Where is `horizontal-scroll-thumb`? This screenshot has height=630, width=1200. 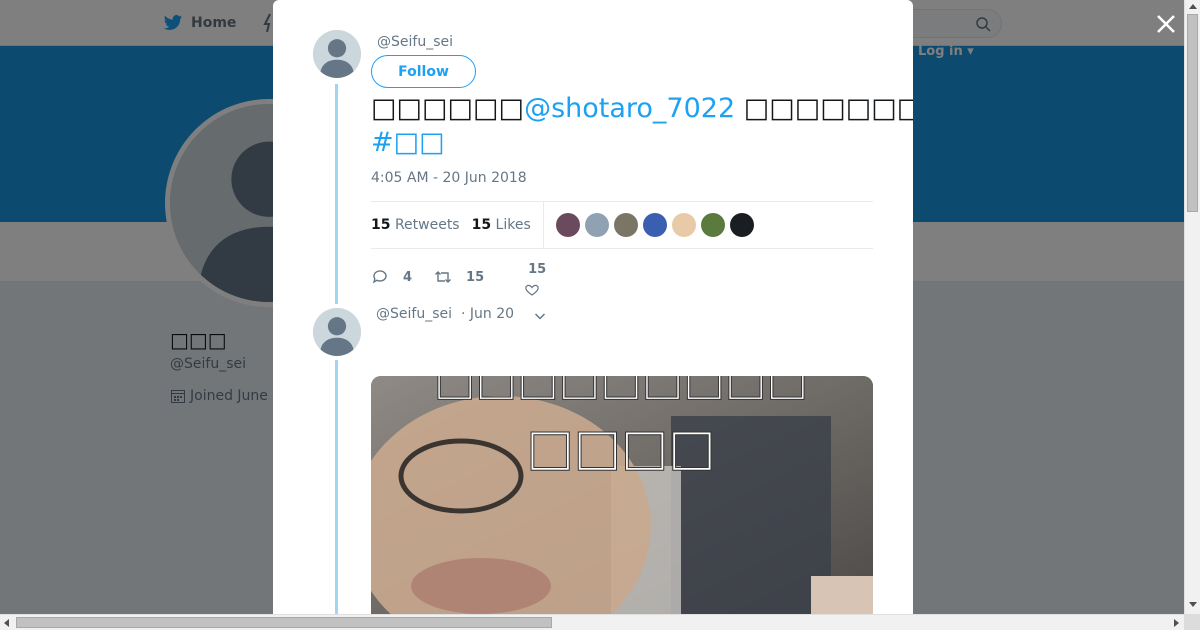 horizontal-scroll-thumb is located at coordinates (284, 622).